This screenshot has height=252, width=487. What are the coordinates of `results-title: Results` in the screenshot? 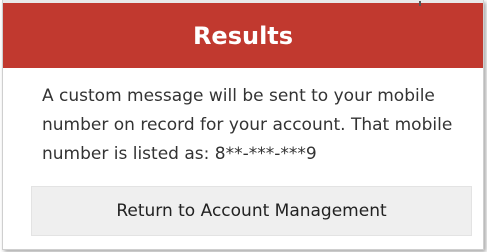 It's located at (243, 36).